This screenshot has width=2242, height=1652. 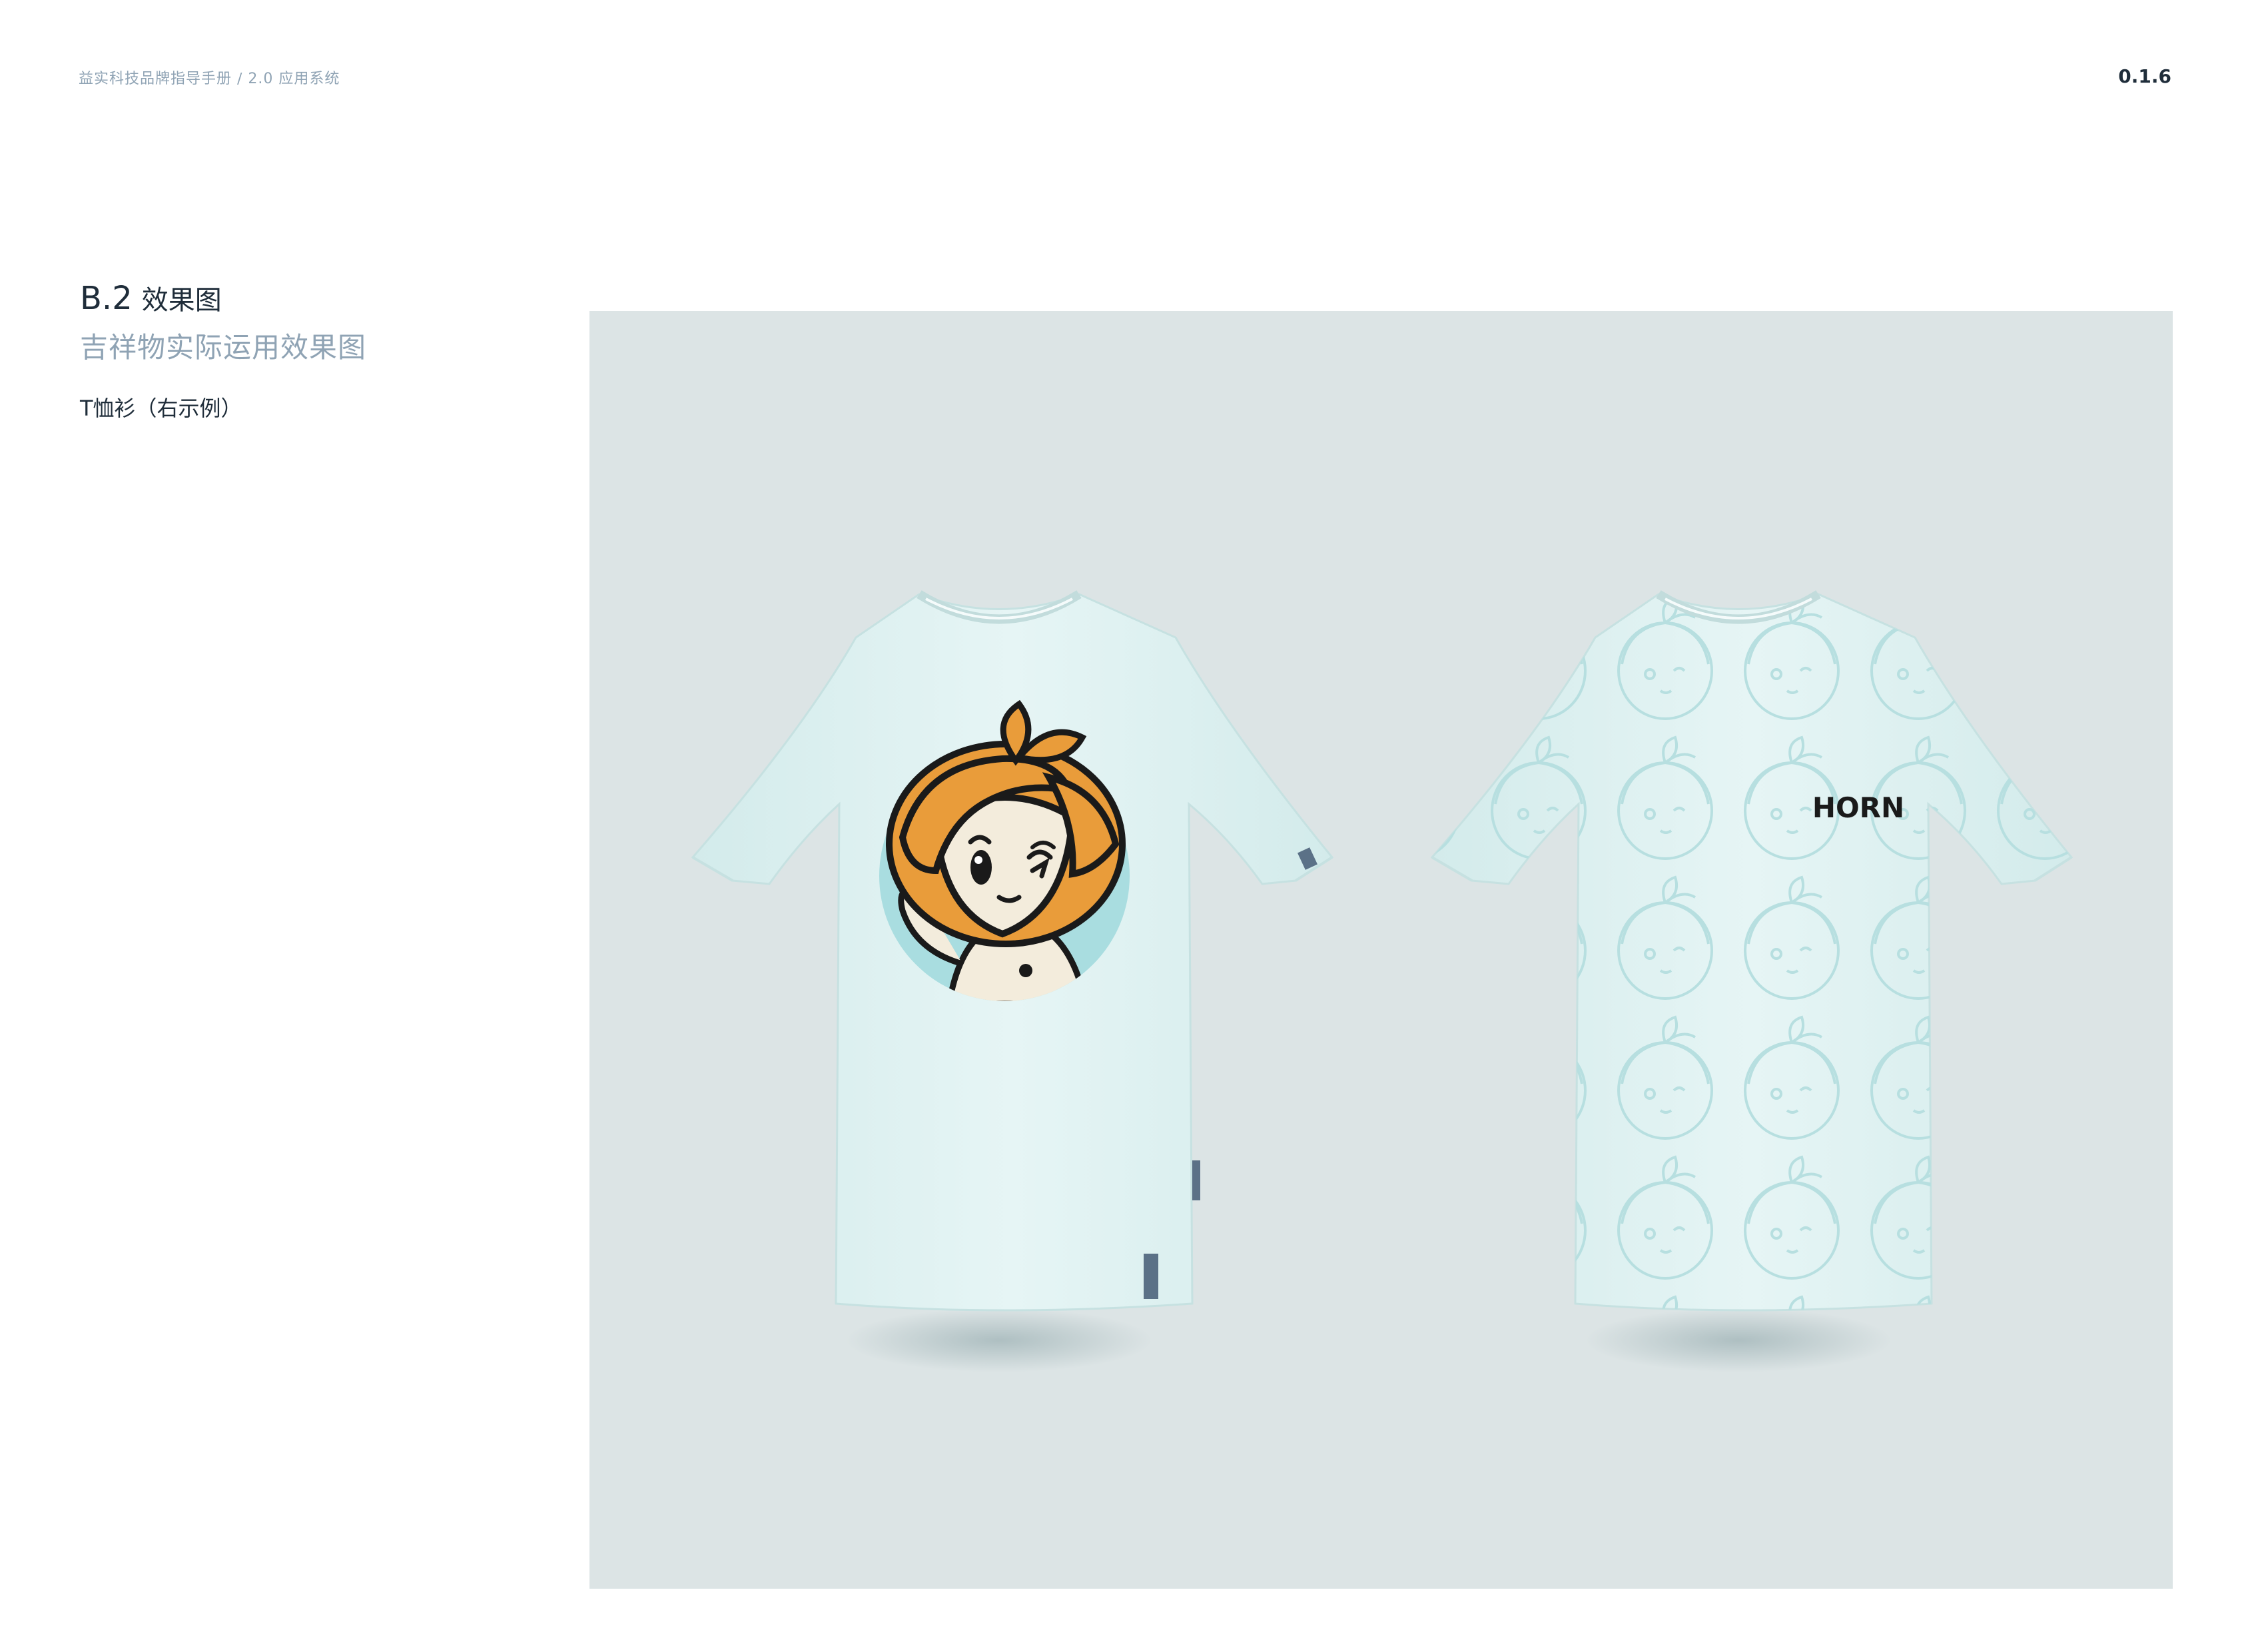 I want to click on side-label, so click(x=1196, y=1180).